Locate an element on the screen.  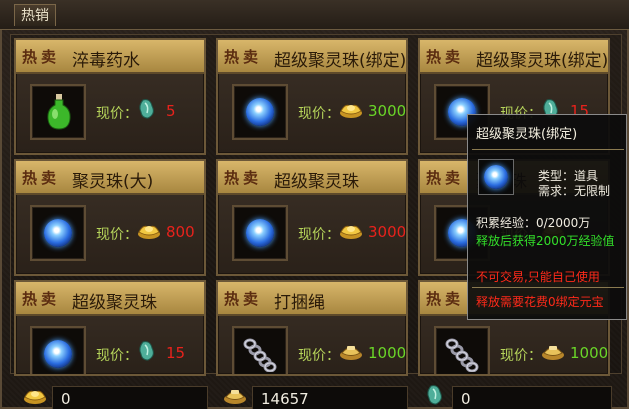
tooltip-item-slot is located at coordinates (496, 177).